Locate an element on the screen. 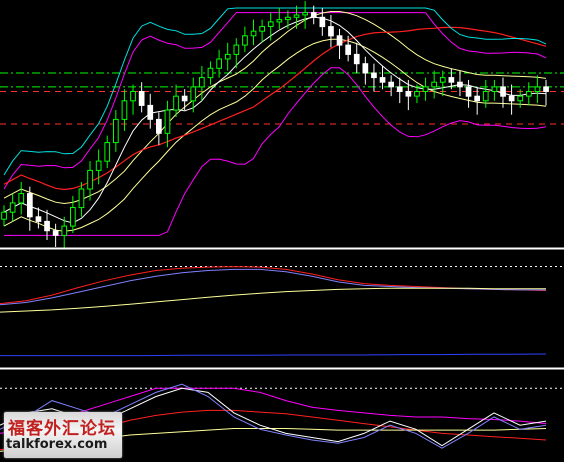  watermark-site-text: talkforex.com is located at coordinates (57, 444).